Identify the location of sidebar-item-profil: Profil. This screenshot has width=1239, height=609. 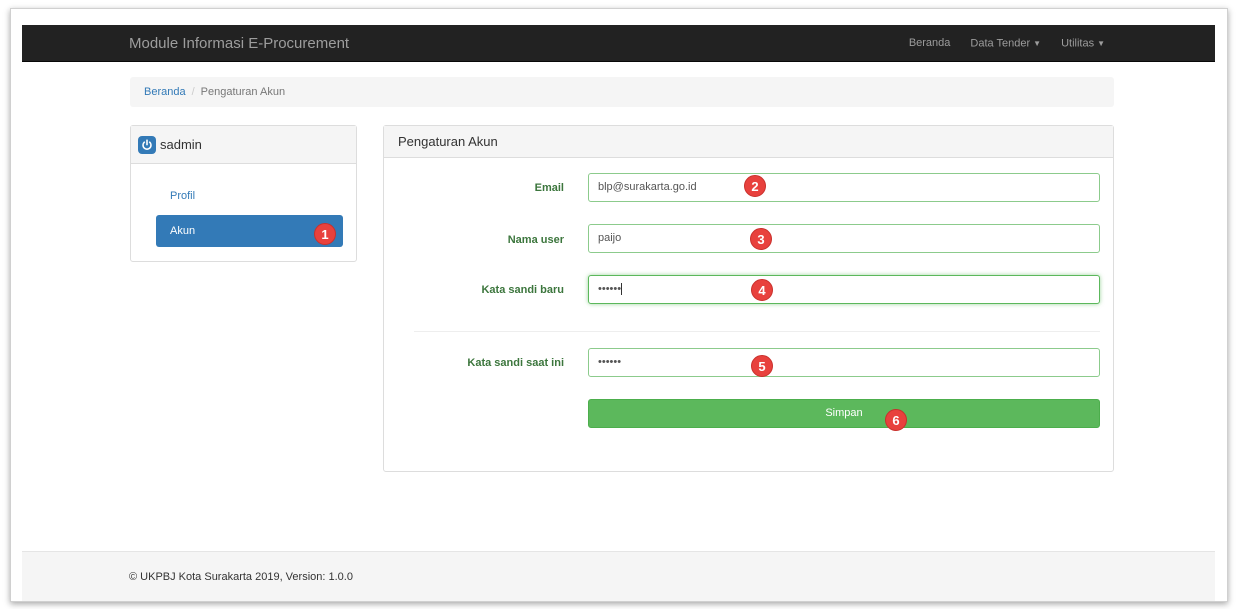
(249, 196).